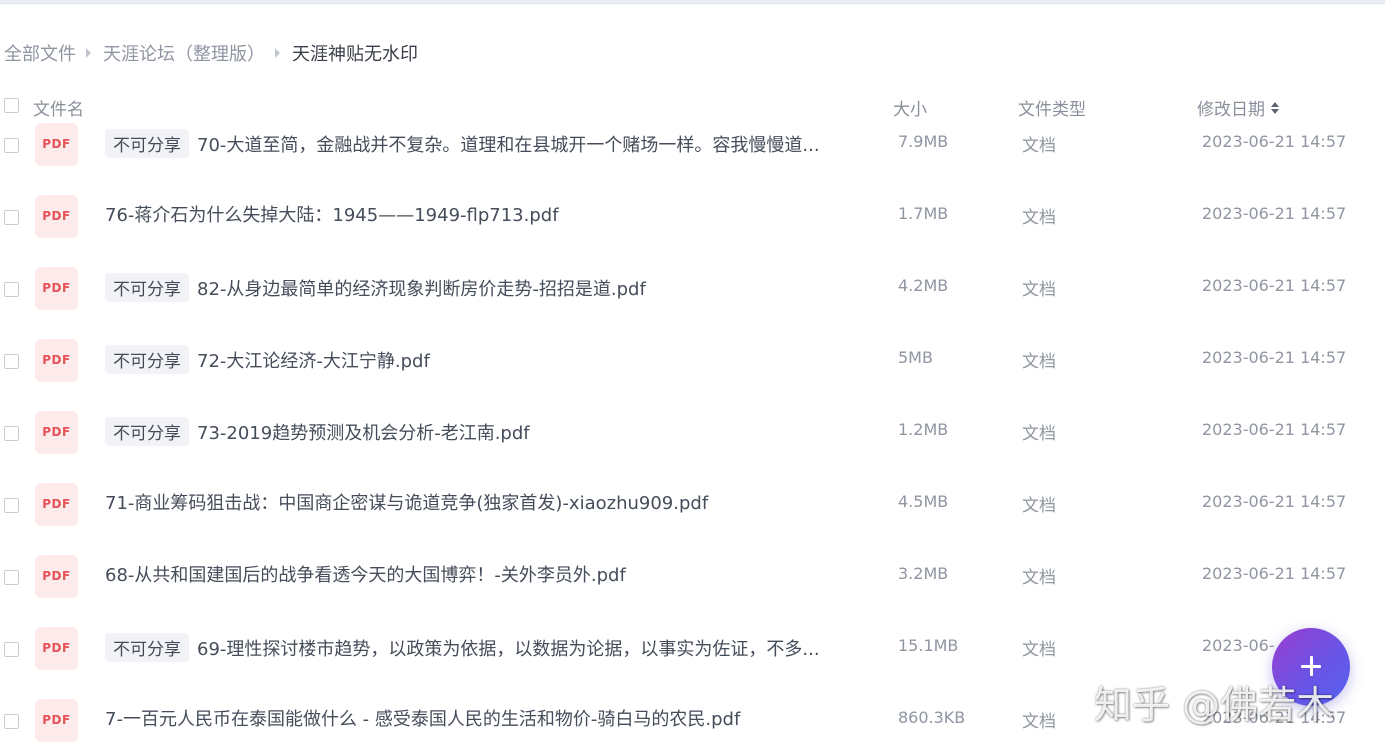 This screenshot has width=1385, height=756. What do you see at coordinates (1214, 705) in the screenshot?
I see `watermark: 知乎 @佛若木` at bounding box center [1214, 705].